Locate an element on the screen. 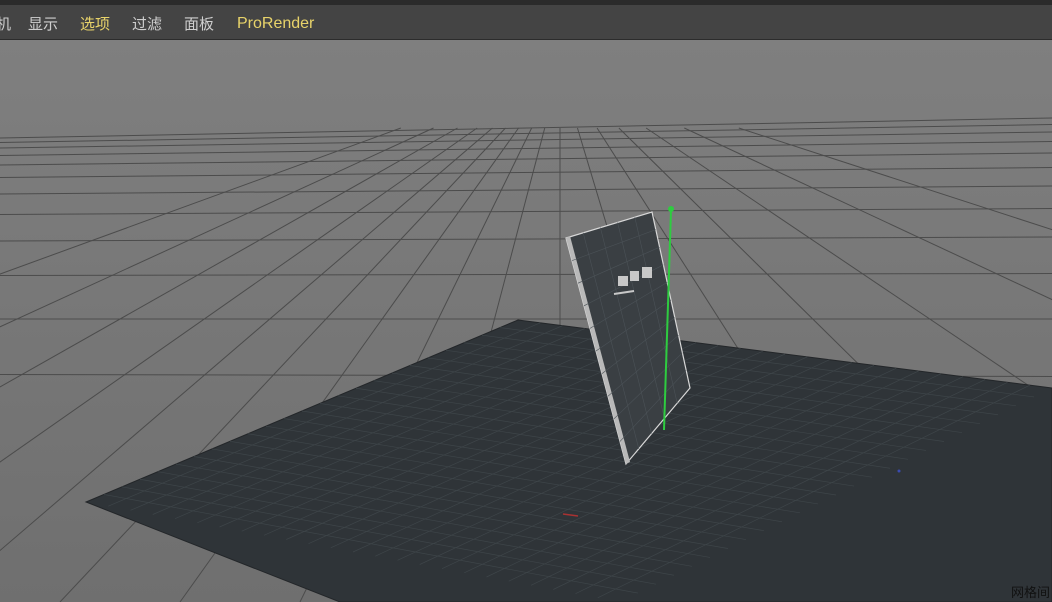  eye-left-shape is located at coordinates (623, 281).